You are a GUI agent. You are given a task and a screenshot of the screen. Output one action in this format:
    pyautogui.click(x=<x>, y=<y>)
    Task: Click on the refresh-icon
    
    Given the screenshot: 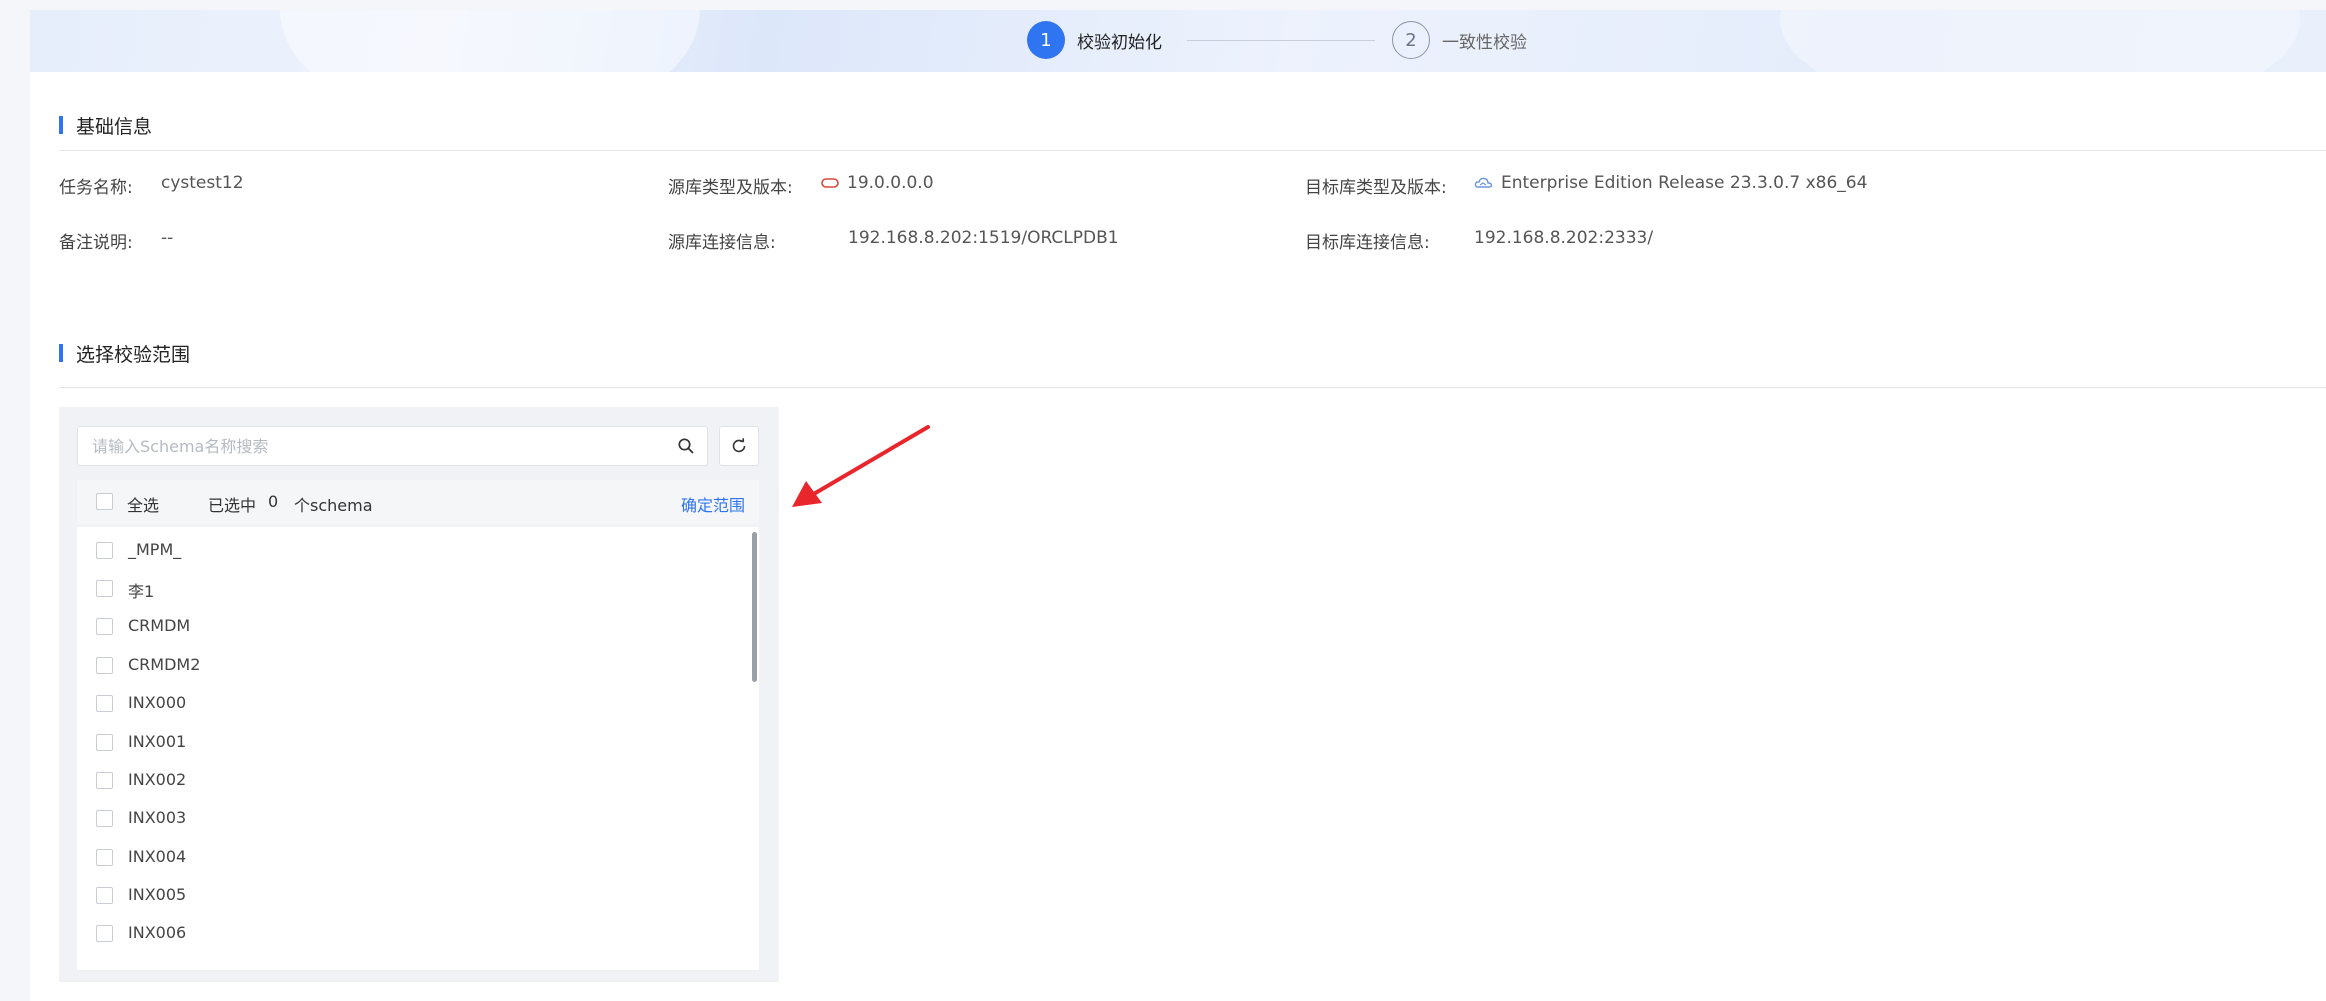 What is the action you would take?
    pyautogui.click(x=739, y=445)
    